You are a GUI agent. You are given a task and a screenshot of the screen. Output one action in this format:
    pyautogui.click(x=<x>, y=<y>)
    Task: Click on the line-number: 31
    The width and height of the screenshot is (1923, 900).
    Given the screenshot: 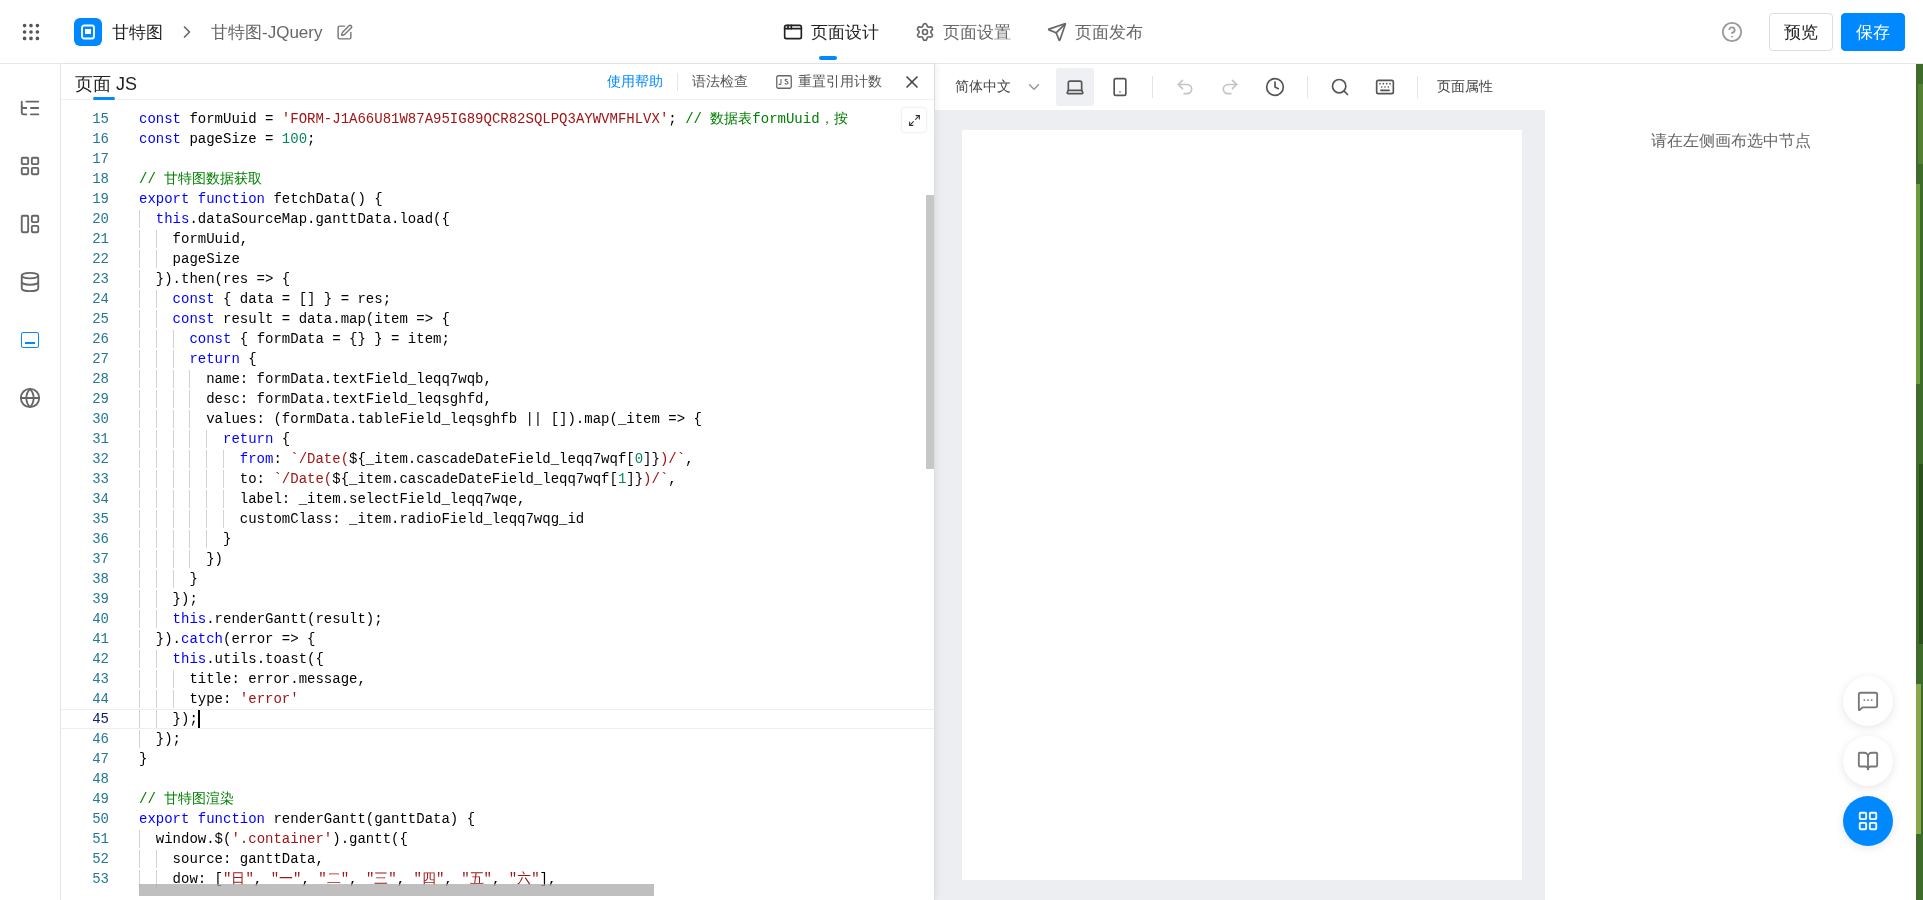 What is the action you would take?
    pyautogui.click(x=100, y=439)
    